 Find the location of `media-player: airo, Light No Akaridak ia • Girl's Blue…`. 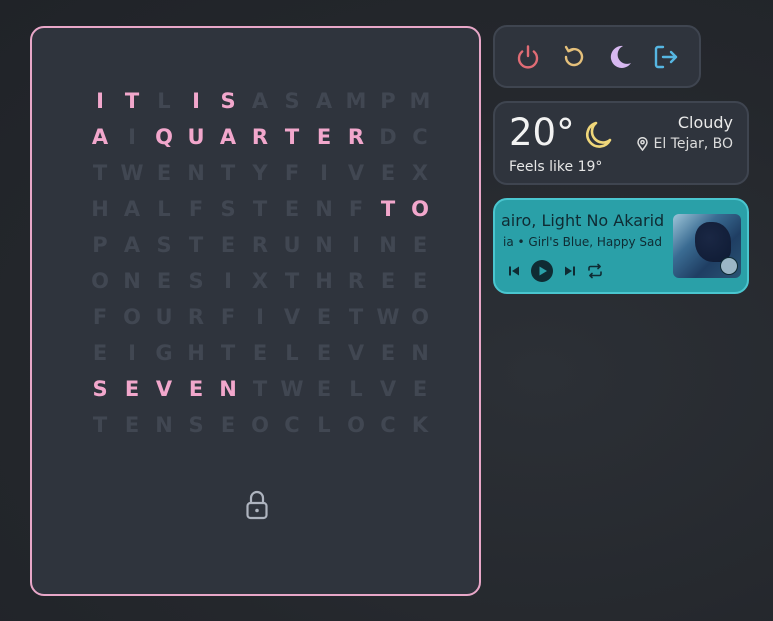

media-player: airo, Light No Akaridak ia • Girl's Blue… is located at coordinates (621, 246).